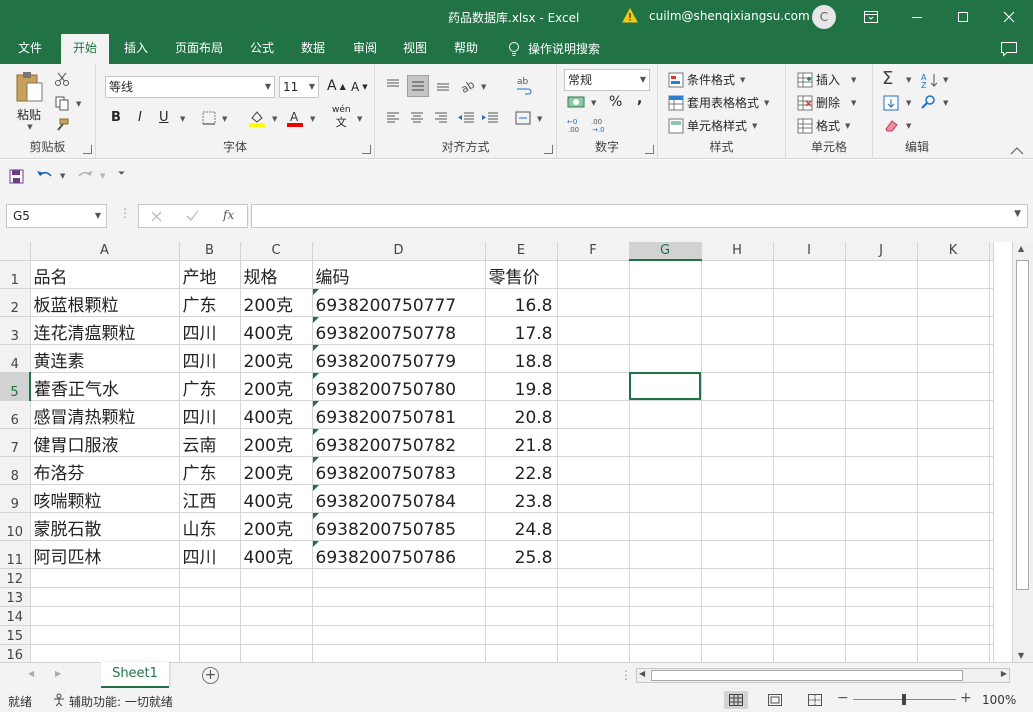 The width and height of the screenshot is (1033, 712). Describe the element at coordinates (737, 470) in the screenshot. I see `cell-h8` at that location.